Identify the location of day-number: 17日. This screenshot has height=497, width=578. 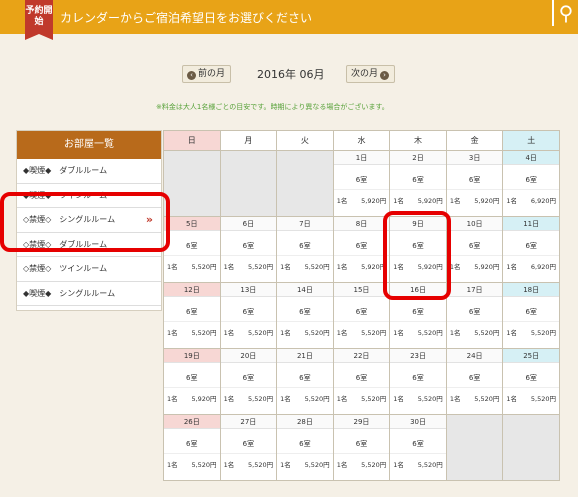
(474, 290).